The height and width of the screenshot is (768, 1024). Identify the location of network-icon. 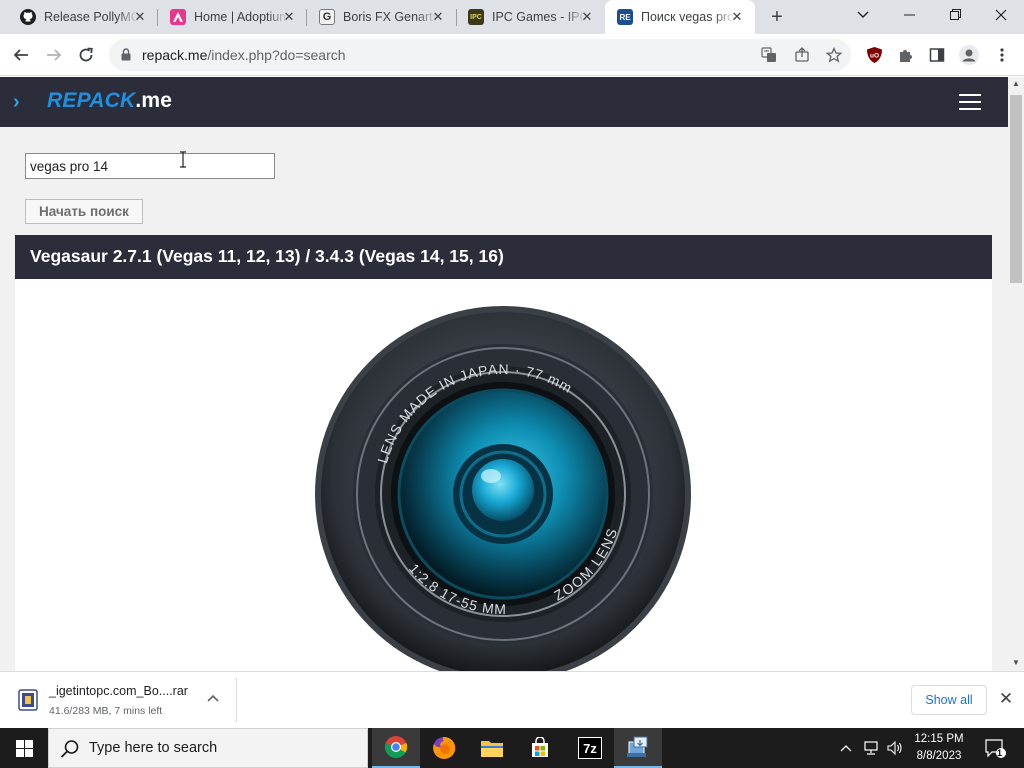
(871, 748).